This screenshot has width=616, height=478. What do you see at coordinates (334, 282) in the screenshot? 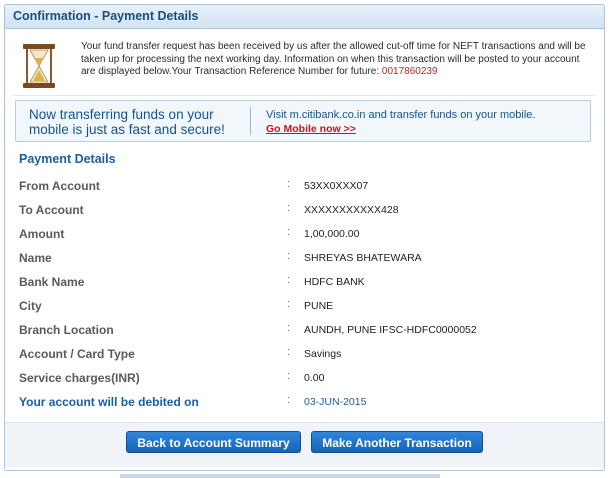
I see `detail-value: HDFC BANK` at bounding box center [334, 282].